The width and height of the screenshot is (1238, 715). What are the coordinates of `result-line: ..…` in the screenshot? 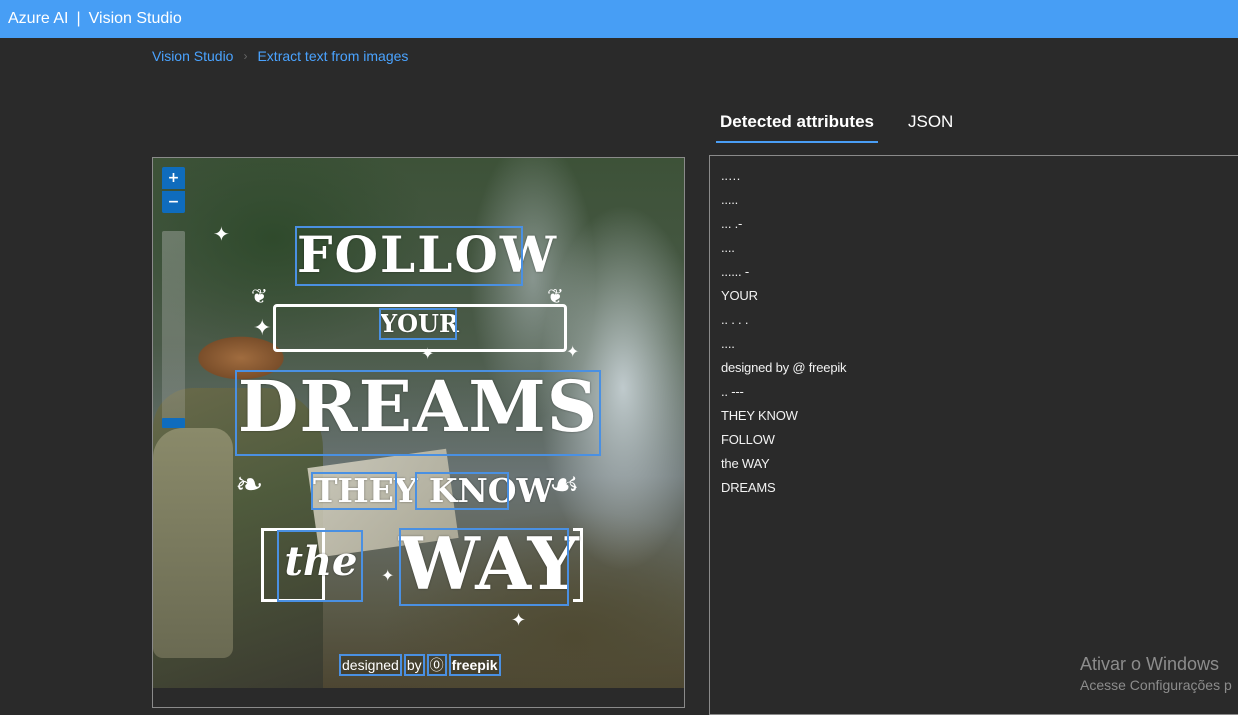 It's located at (731, 175).